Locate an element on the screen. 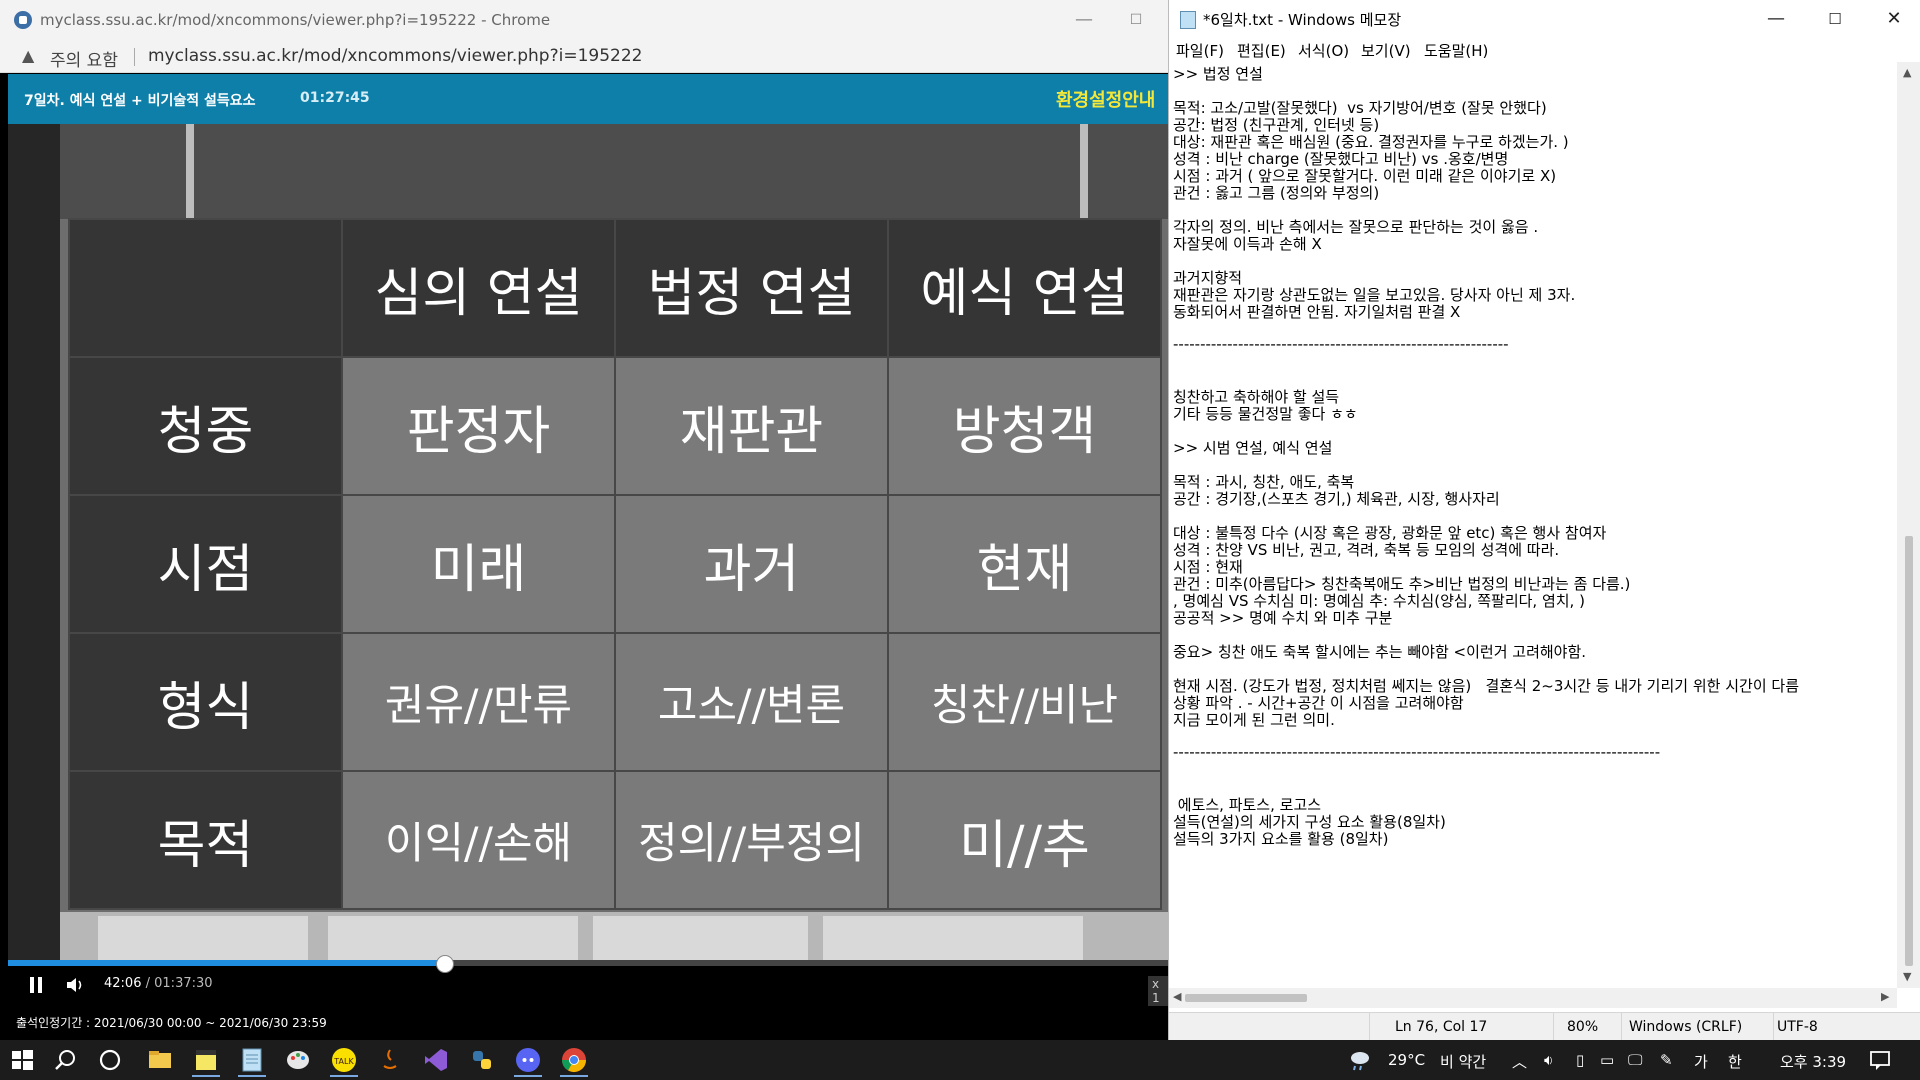  table-cell: 칭찬//비난 is located at coordinates (1024, 702).